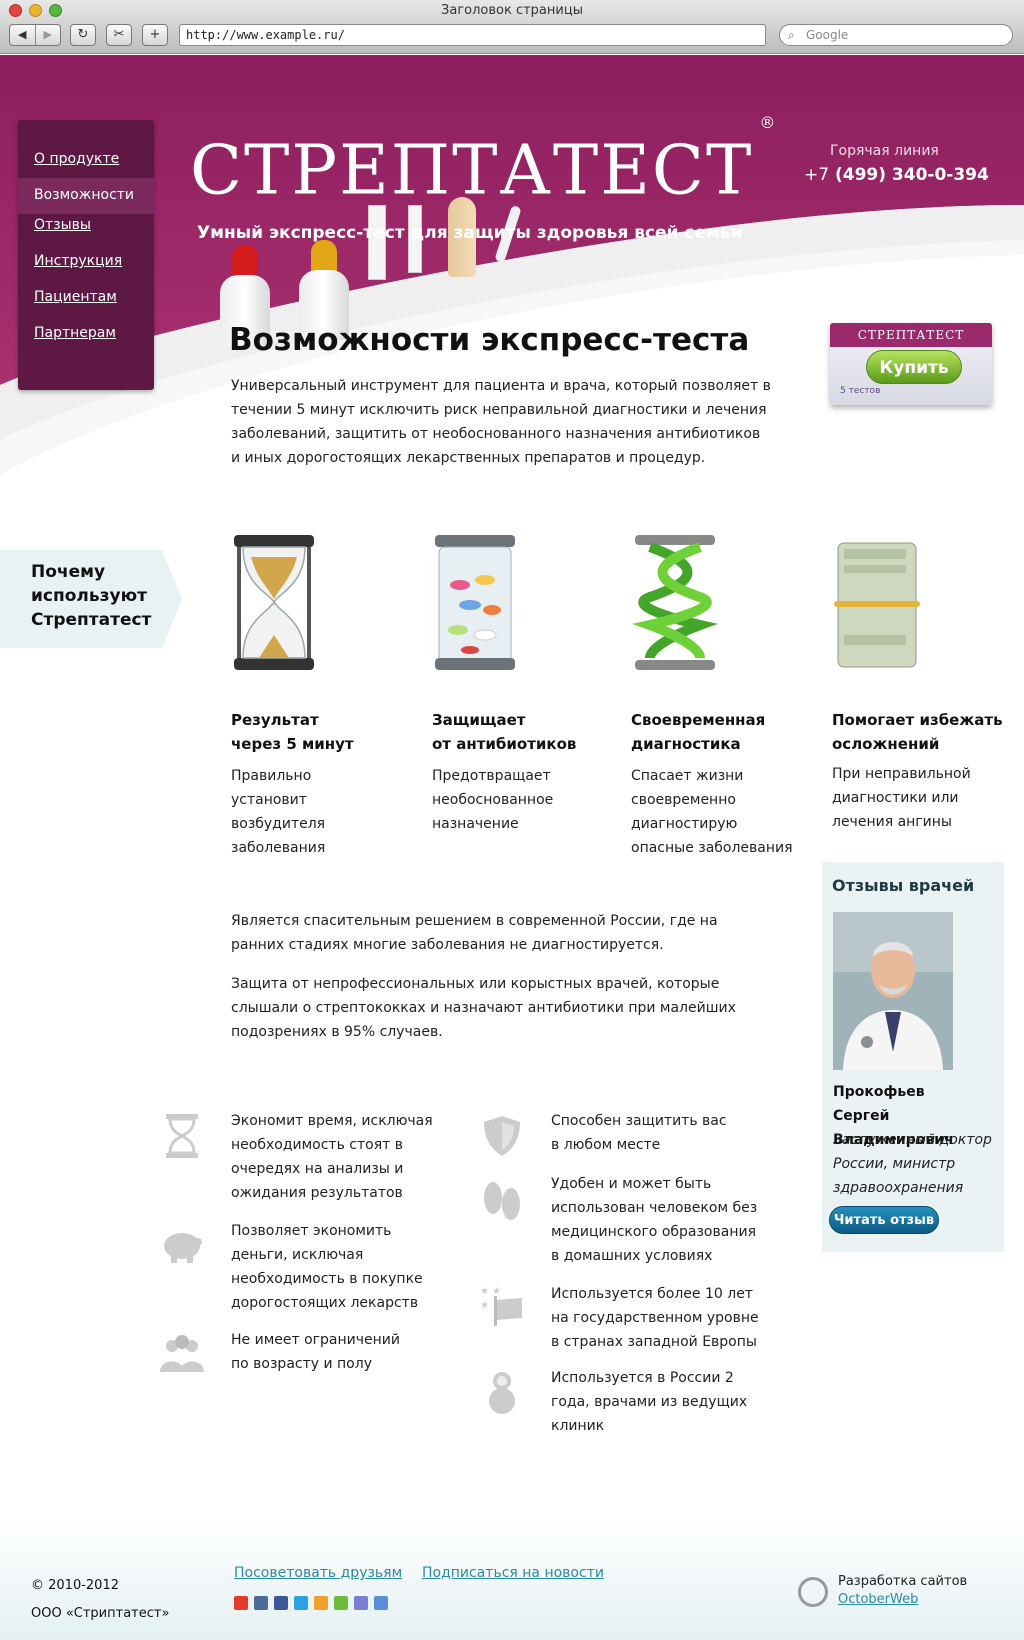 The height and width of the screenshot is (1640, 1024). I want to click on feature-title: Защищает от антибиотиков, so click(504, 732).